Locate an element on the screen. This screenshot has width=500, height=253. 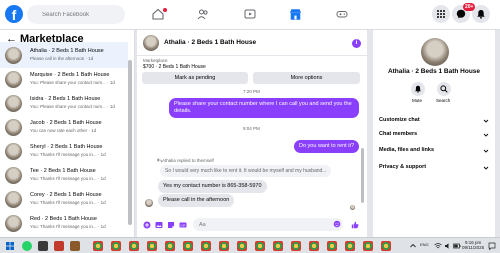
windows-taskbar: ENG 9:16 pm 09/11/2025 is located at coordinates (250, 245).